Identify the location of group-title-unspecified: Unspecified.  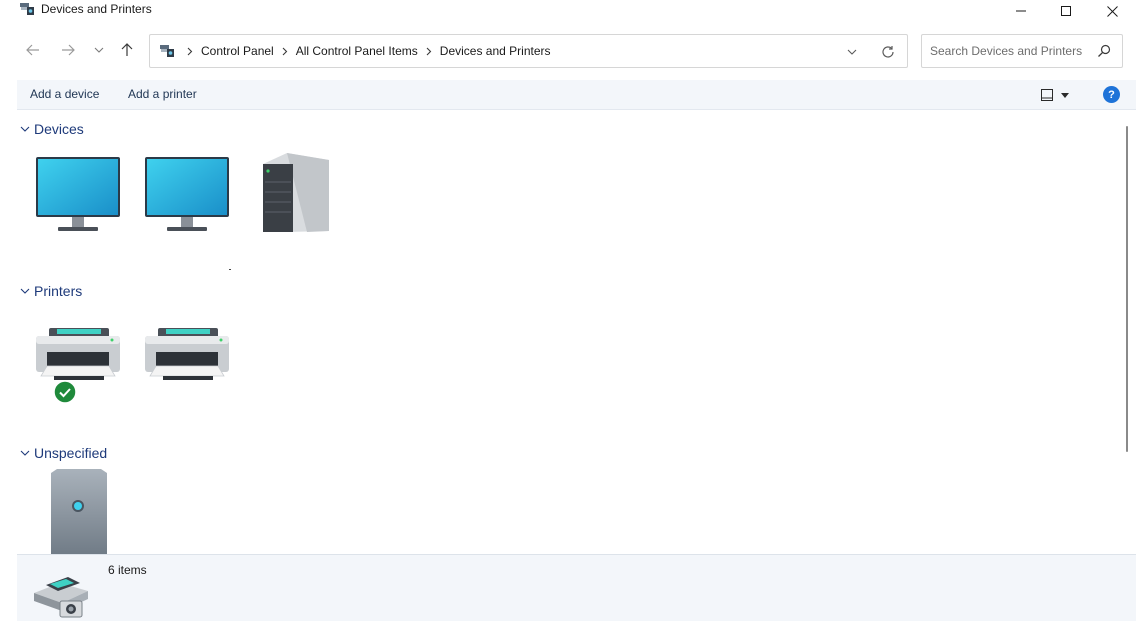
(71, 453).